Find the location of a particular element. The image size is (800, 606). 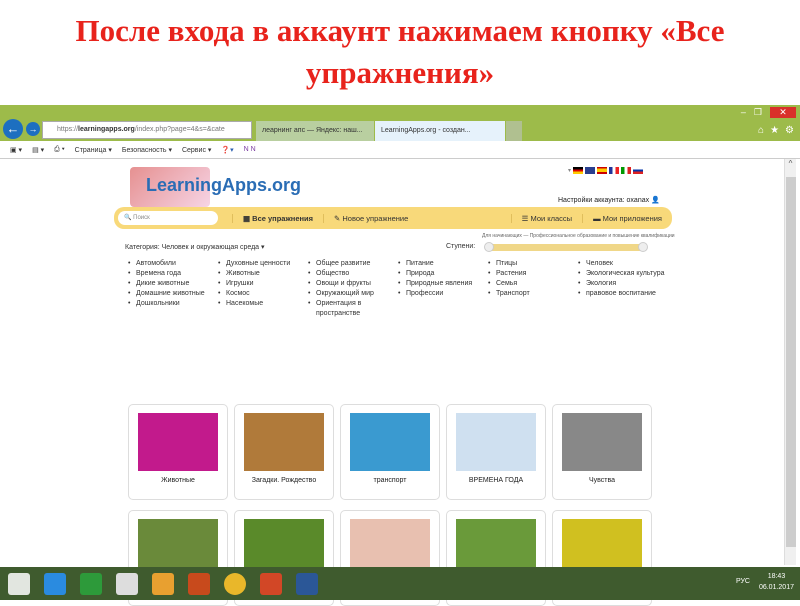

minimize-button: ‒ is located at coordinates (743, 112).